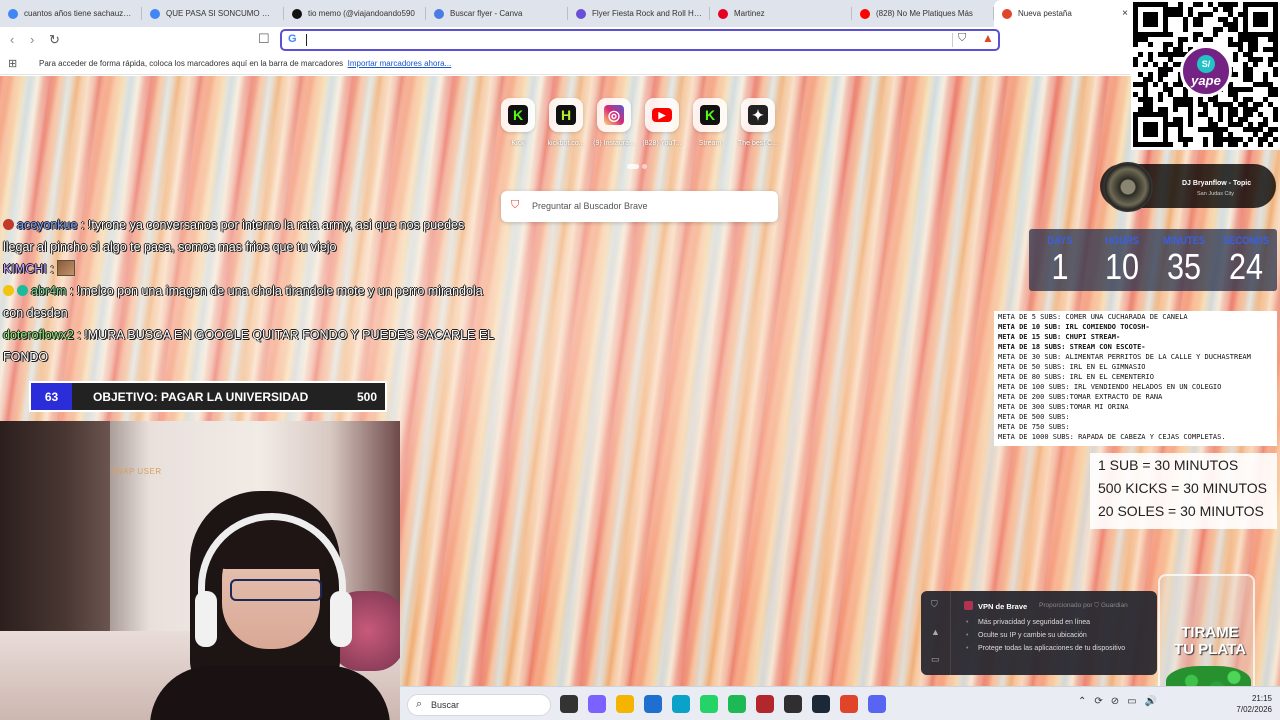 This screenshot has height=720, width=1280. I want to click on tab: Martinez, so click(781, 13).